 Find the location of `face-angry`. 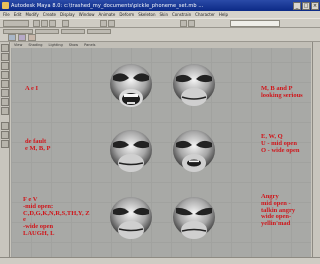

face-angry is located at coordinates (194, 218).